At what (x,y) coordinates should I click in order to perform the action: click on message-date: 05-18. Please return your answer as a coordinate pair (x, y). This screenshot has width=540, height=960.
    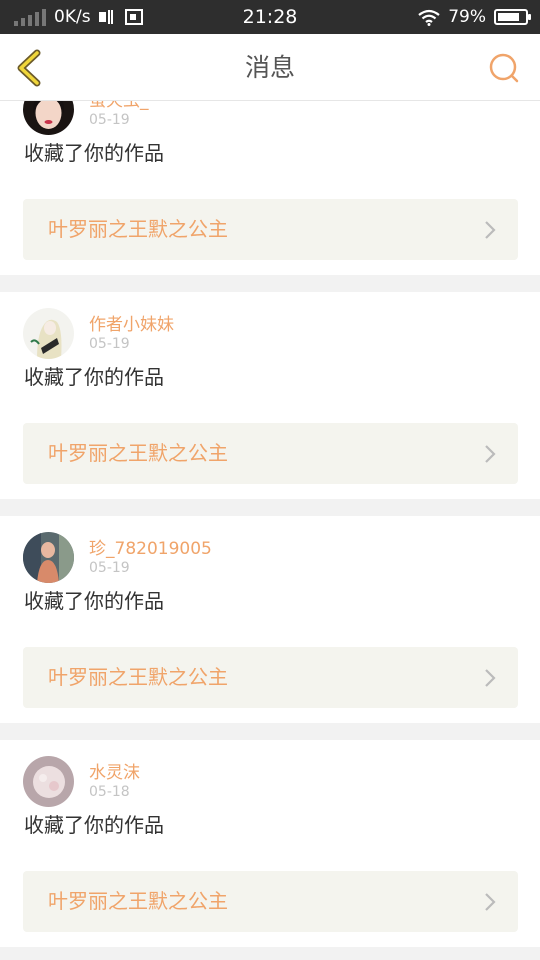
    Looking at the image, I should click on (109, 792).